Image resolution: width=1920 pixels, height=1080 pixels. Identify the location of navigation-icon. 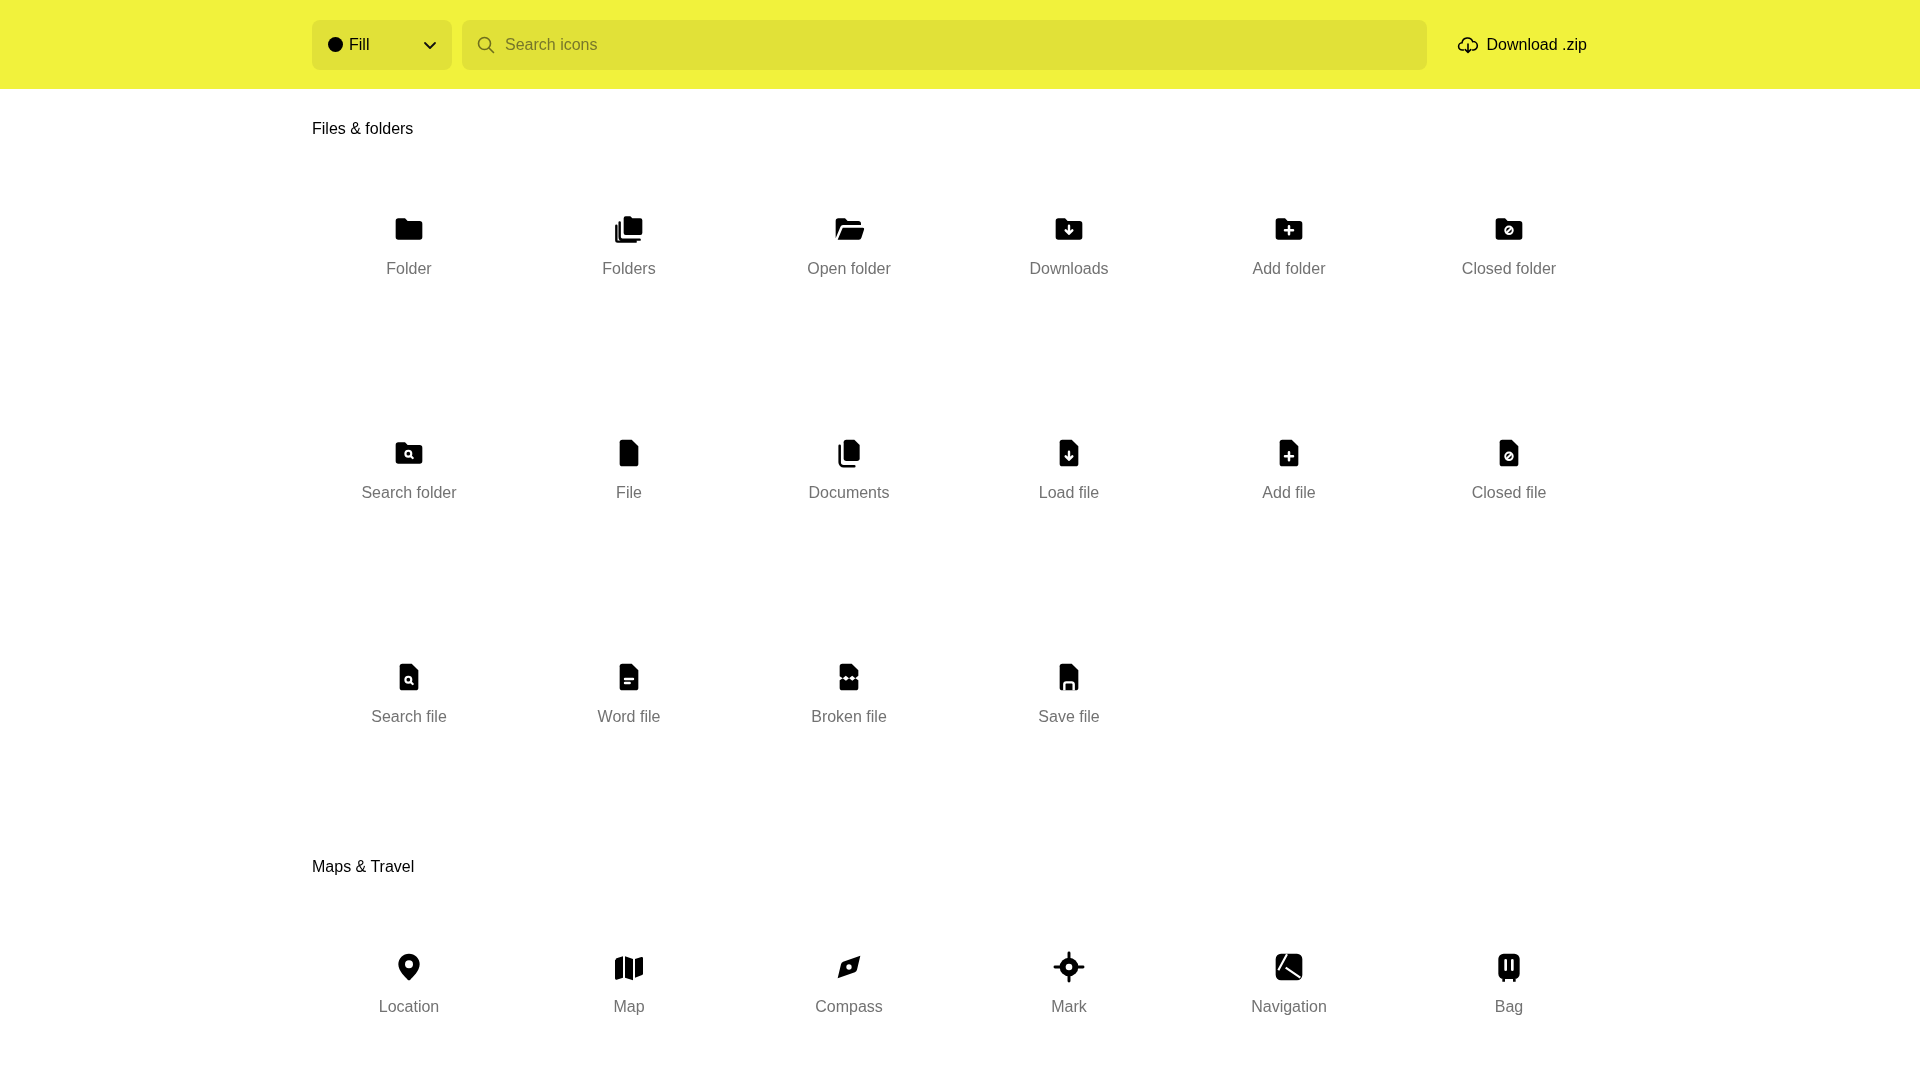
(1289, 967).